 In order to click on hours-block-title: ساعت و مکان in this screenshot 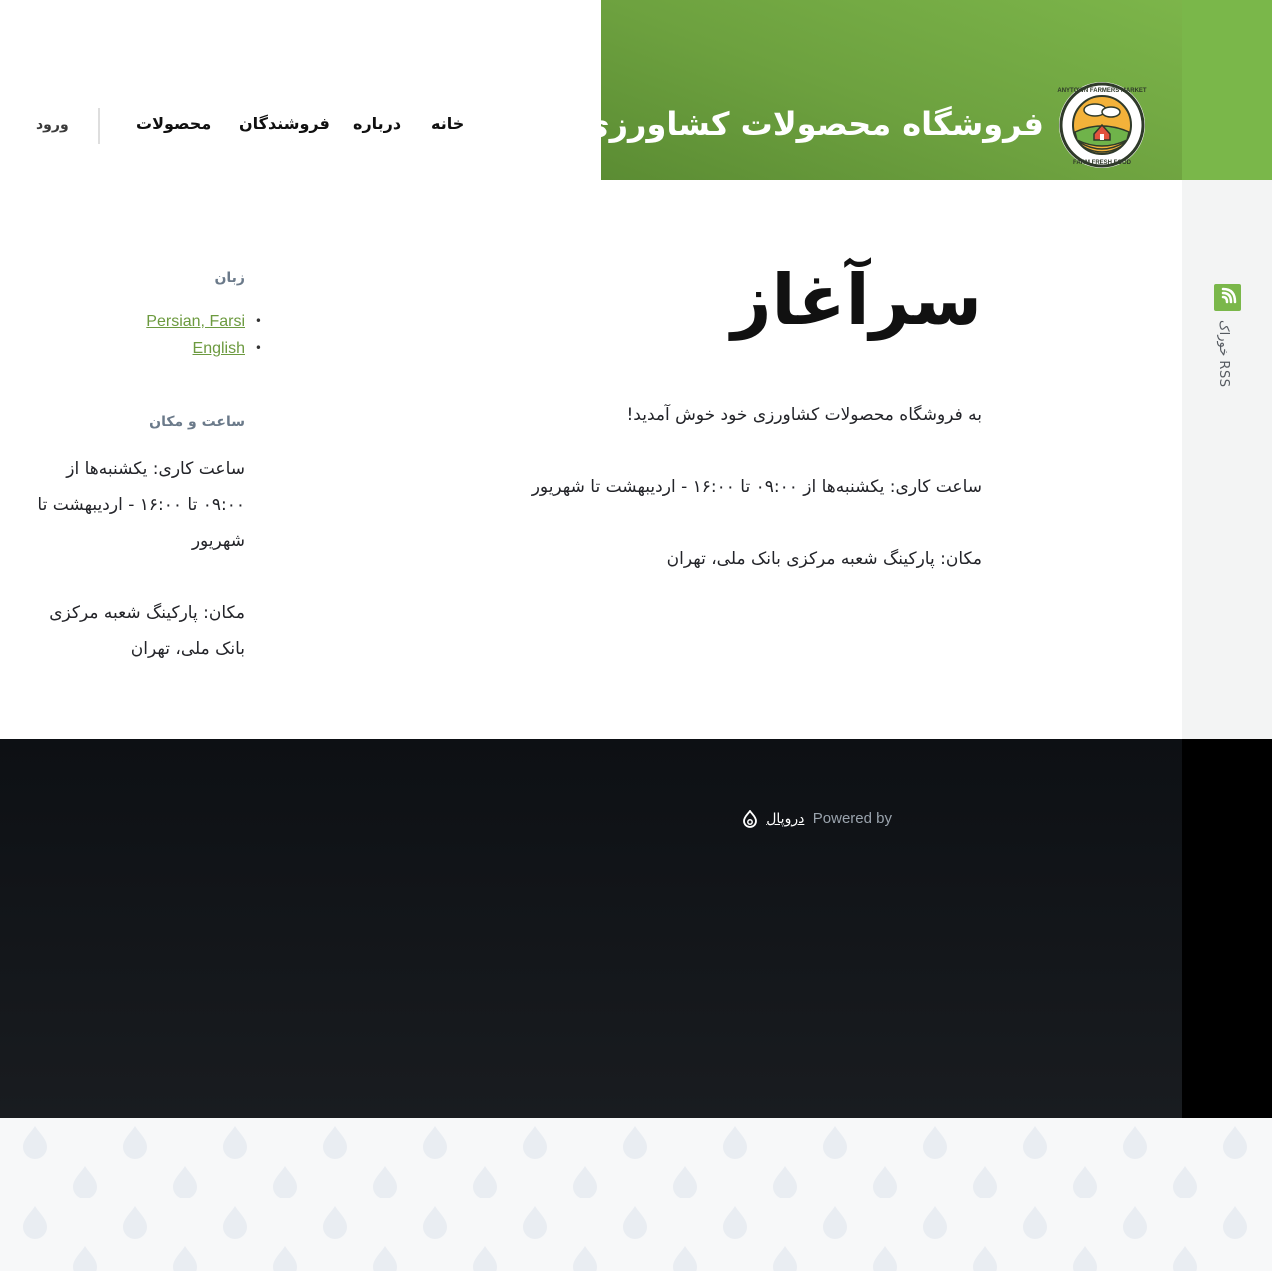, I will do `click(197, 422)`.